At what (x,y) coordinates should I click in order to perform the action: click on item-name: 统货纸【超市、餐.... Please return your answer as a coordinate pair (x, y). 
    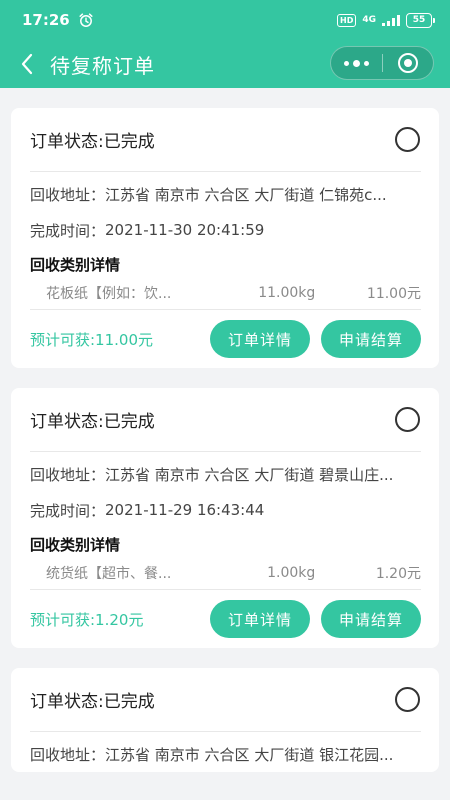
    Looking at the image, I should click on (109, 573).